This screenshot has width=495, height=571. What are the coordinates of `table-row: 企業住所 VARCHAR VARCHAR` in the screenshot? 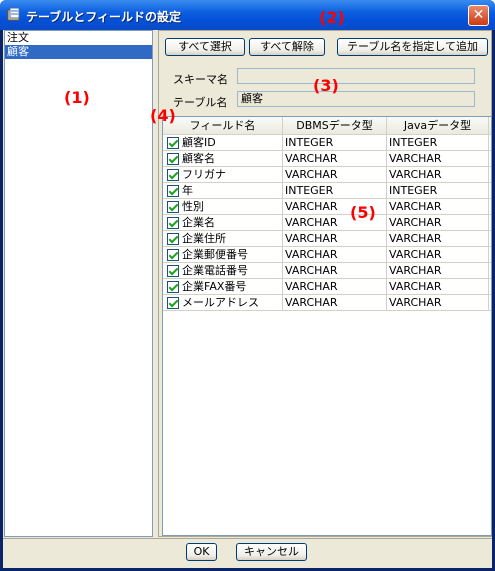 It's located at (327, 239).